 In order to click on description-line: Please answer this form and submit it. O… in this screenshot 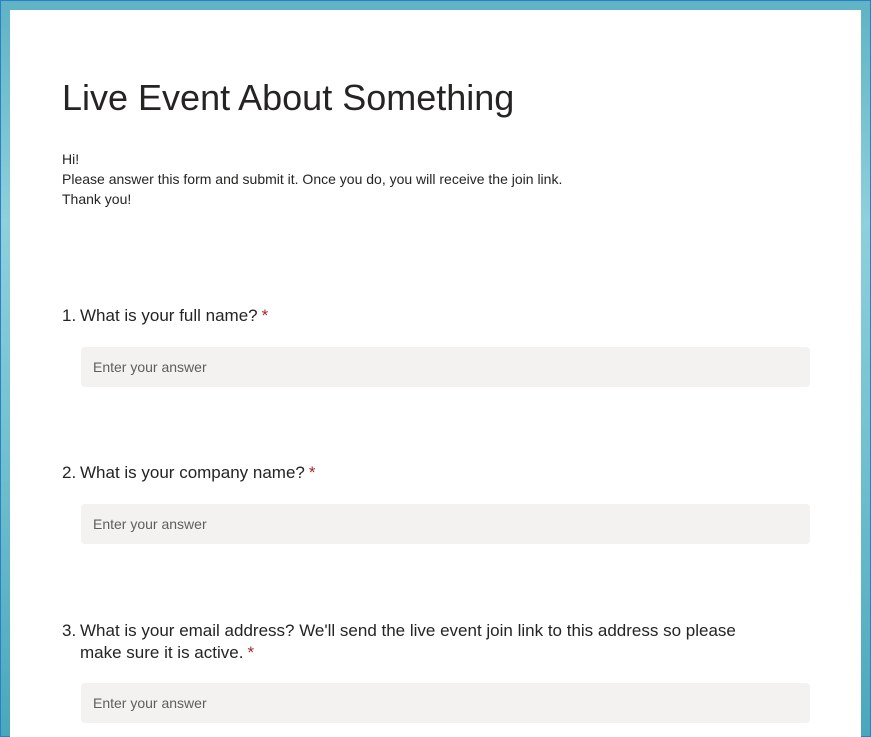, I will do `click(312, 179)`.